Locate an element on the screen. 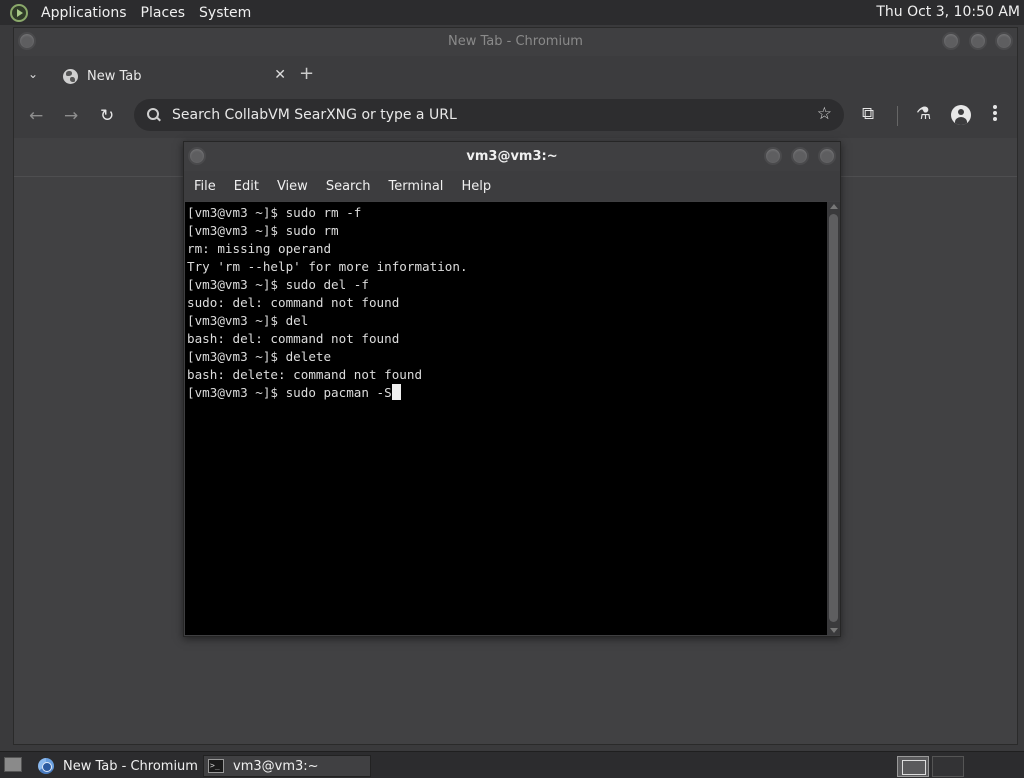  terminal-titlebar: vm3@vm3:~ is located at coordinates (512, 156).